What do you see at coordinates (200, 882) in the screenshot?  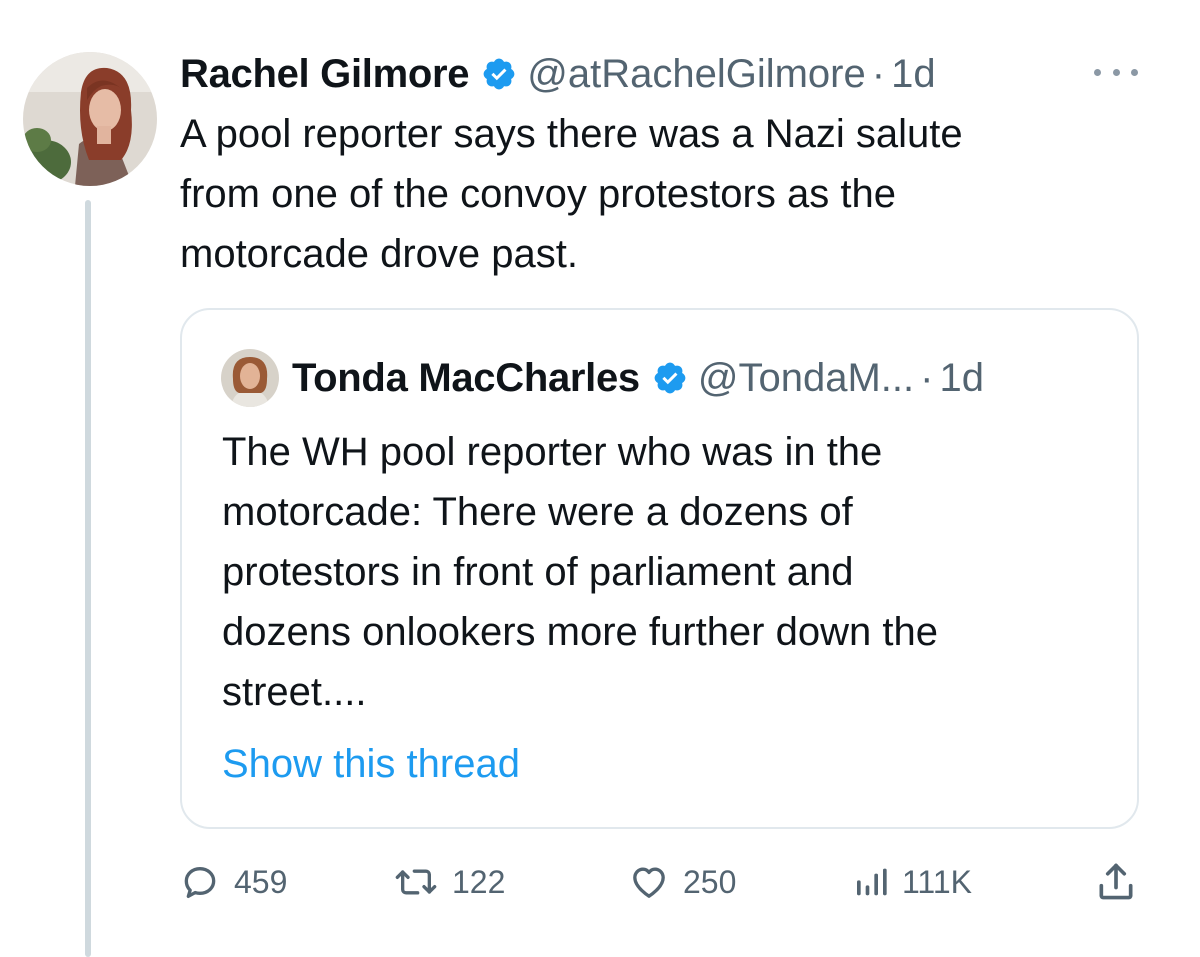 I see `reply-icon` at bounding box center [200, 882].